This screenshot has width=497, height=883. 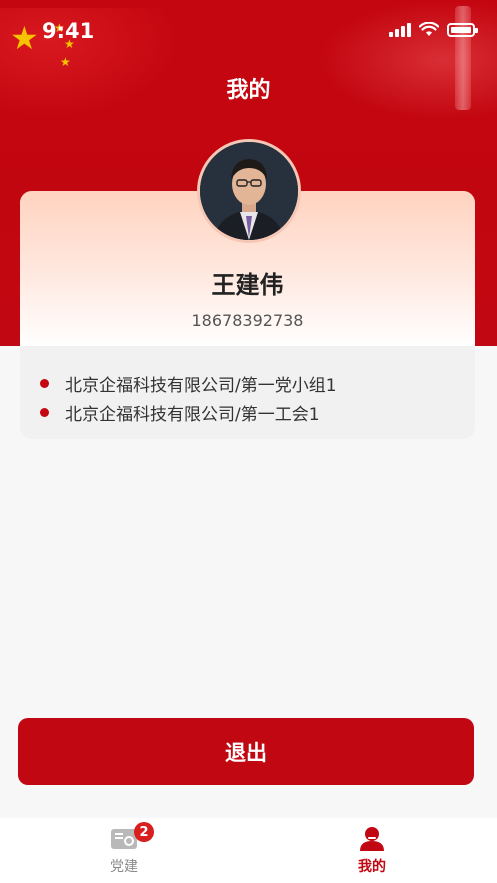 I want to click on organization-label: 北京企福科技有限公司/第一工会1, so click(x=192, y=415).